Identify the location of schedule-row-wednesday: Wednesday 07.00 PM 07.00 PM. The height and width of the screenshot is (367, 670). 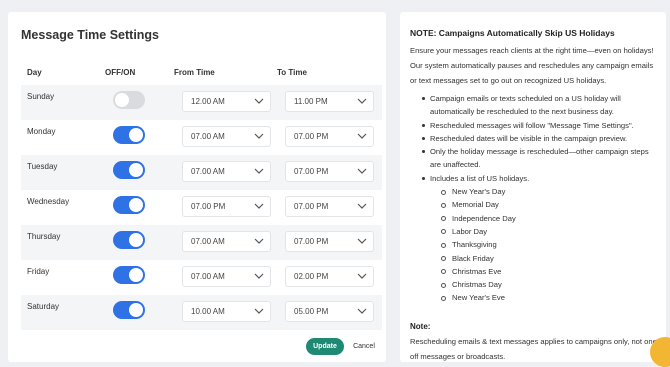
(201, 207).